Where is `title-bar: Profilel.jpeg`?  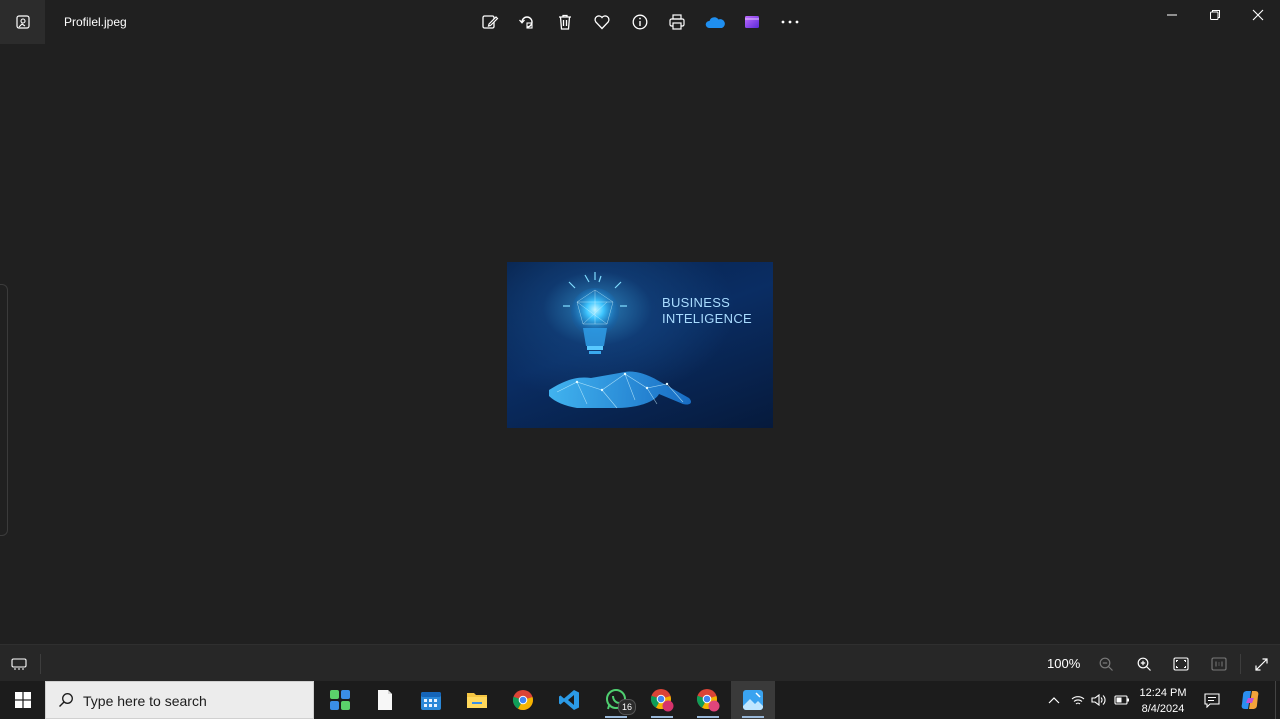
title-bar: Profilel.jpeg is located at coordinates (640, 22).